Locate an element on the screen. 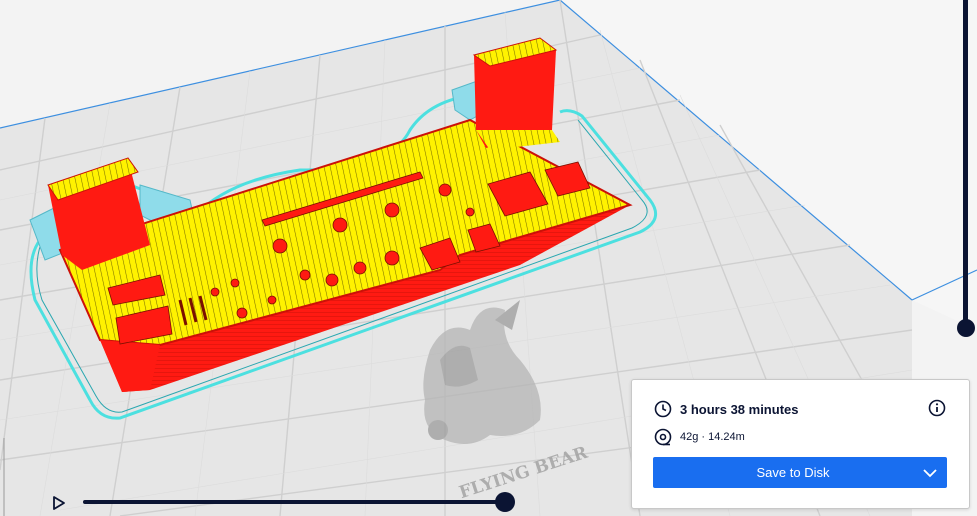  clock-icon is located at coordinates (663, 409).